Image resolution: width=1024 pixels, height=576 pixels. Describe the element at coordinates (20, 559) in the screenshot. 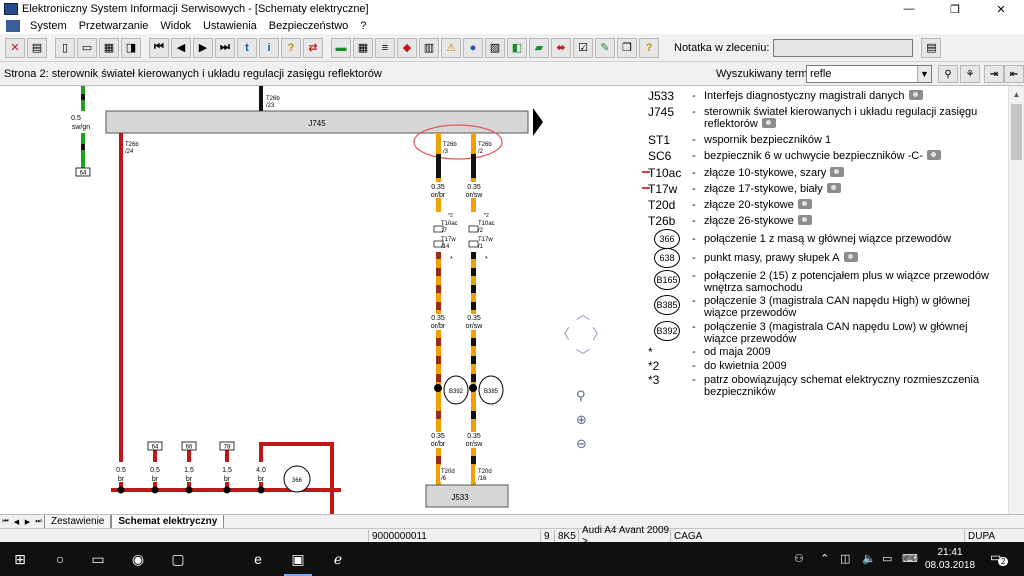

I see `windows-start-icon: ⊞` at that location.